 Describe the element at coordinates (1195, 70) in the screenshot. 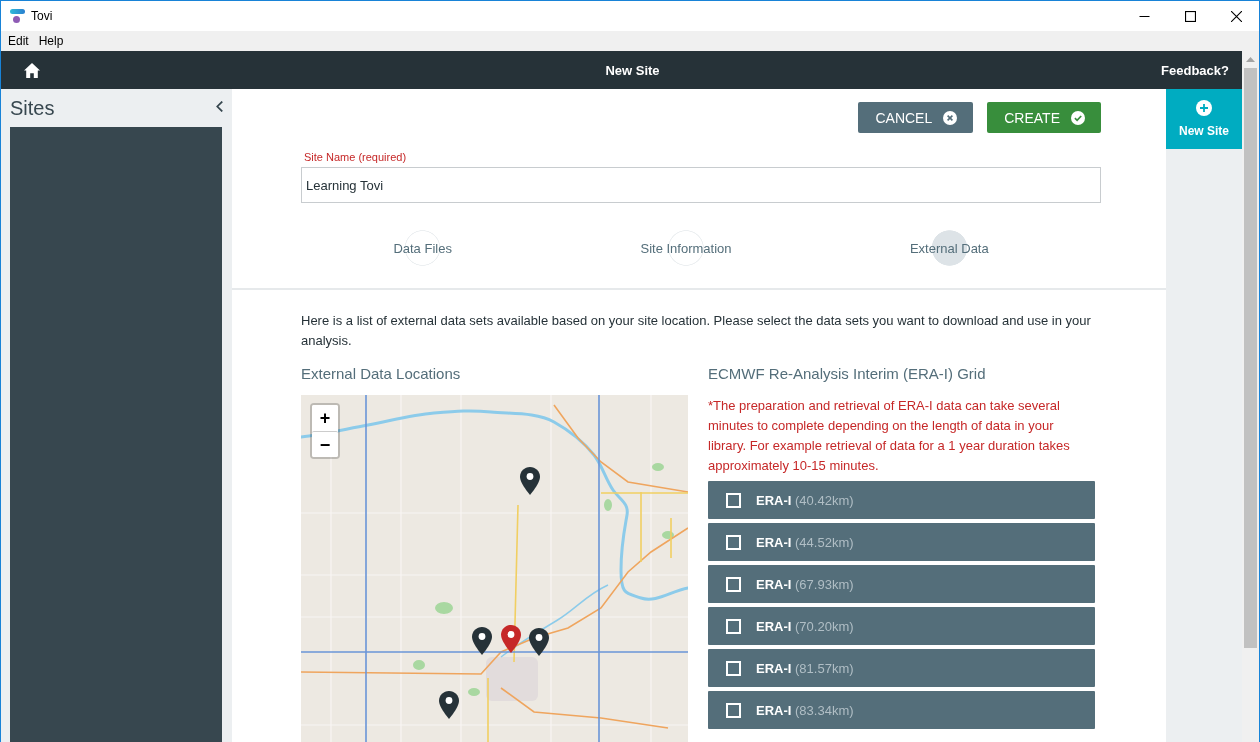

I see `feedback-link: Feedback?` at that location.